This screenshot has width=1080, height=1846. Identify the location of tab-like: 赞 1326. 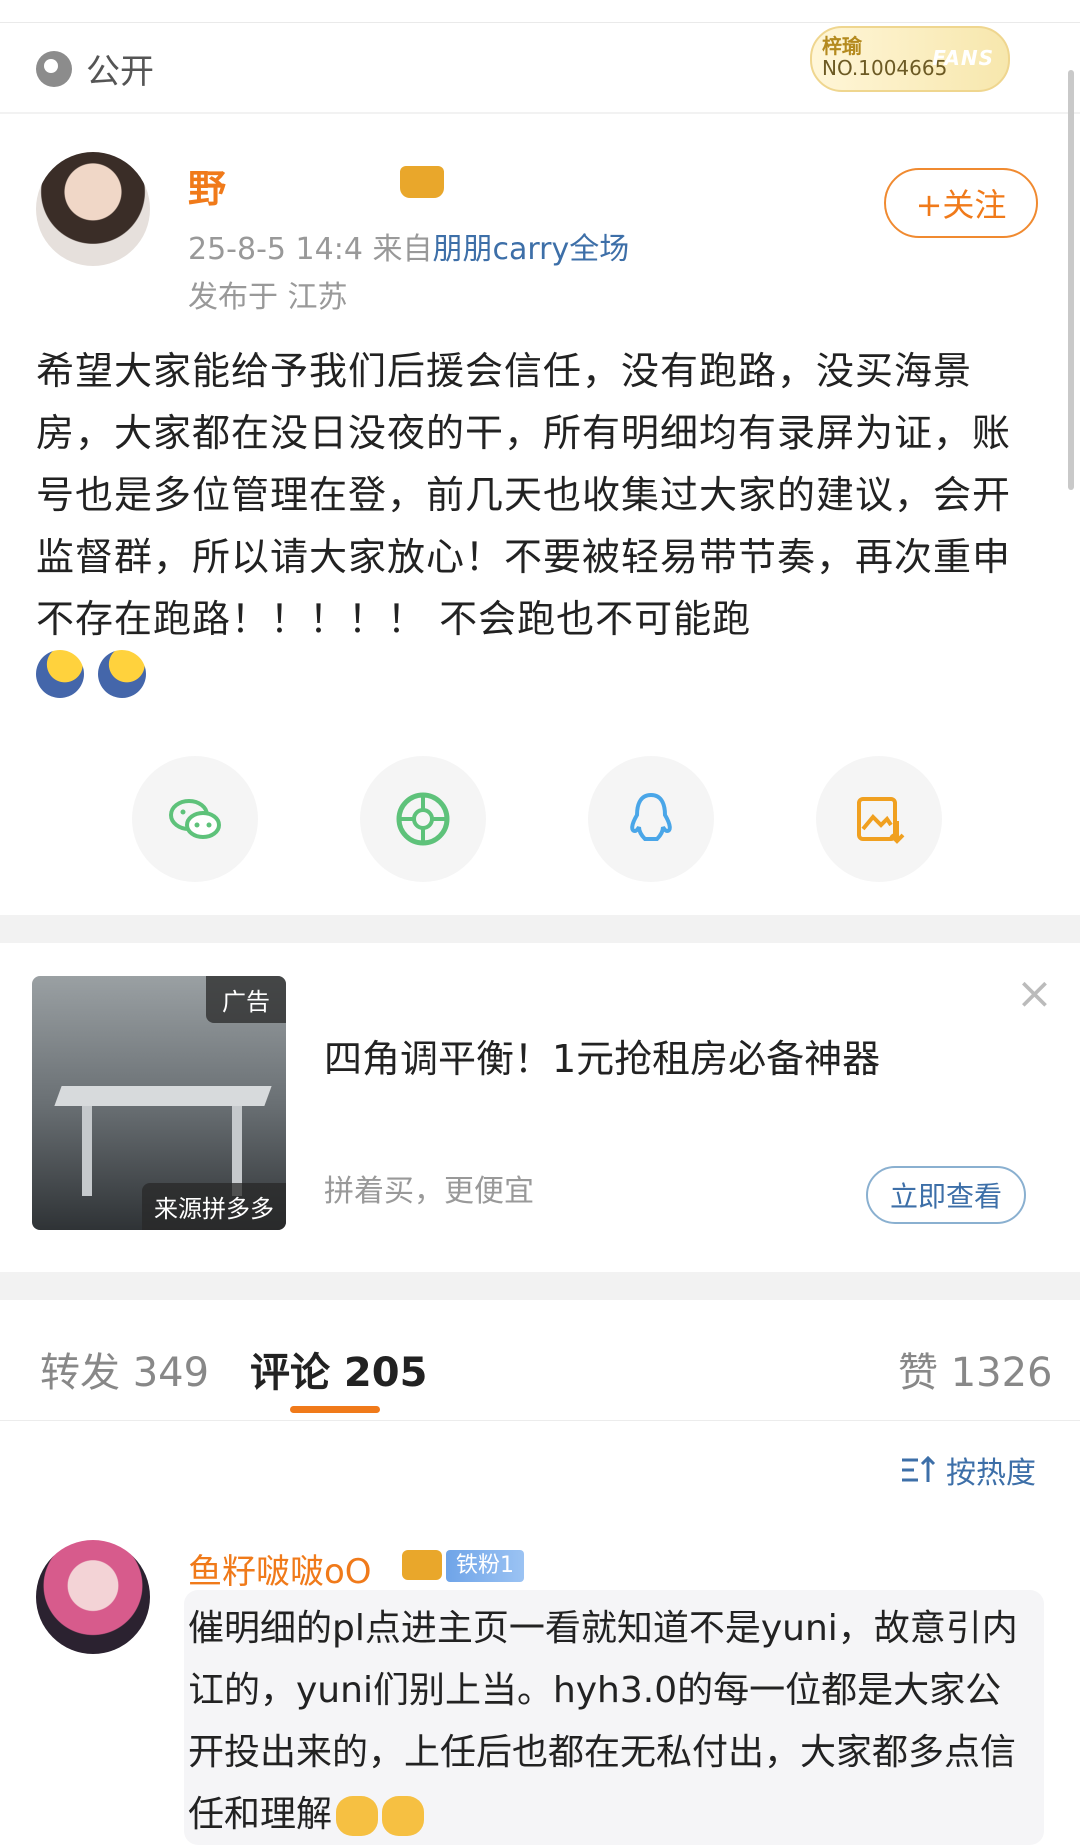
(975, 1369).